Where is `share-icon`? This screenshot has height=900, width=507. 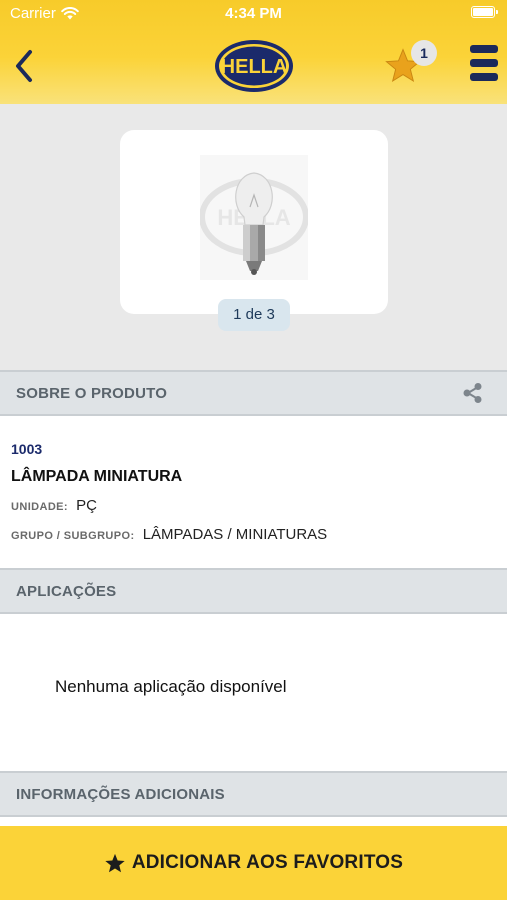 share-icon is located at coordinates (472, 393).